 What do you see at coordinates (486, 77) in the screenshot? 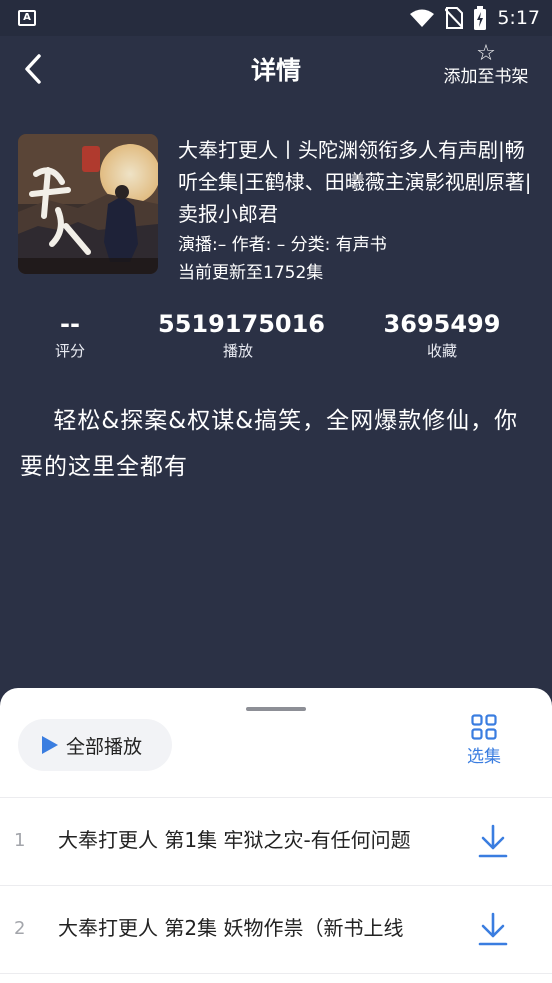
I see `add-to-shelf-label: 添加至书架` at bounding box center [486, 77].